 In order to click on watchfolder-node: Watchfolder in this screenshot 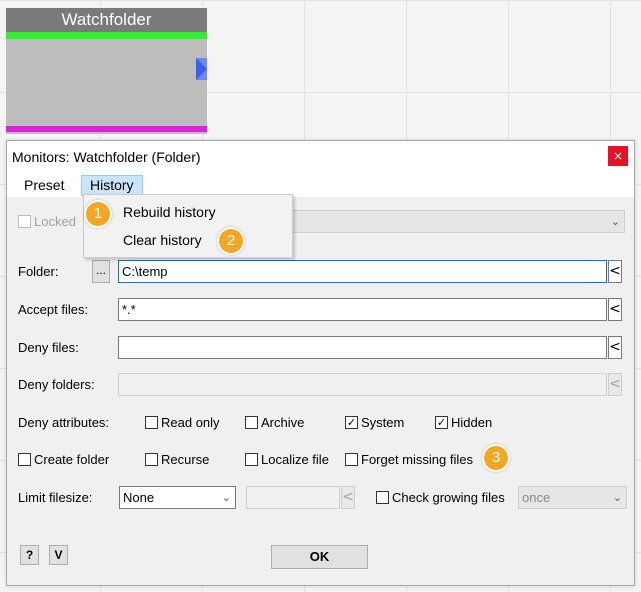, I will do `click(106, 71)`.